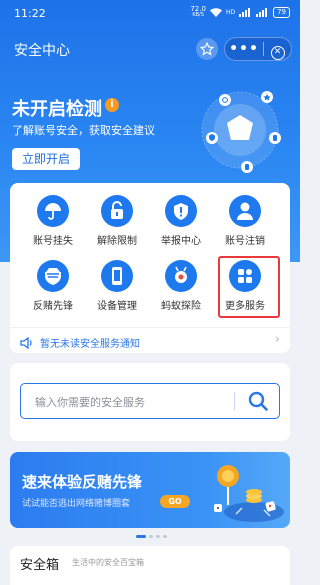 The image size is (320, 585). Describe the element at coordinates (281, 12) in the screenshot. I see `battery-icon: 79` at that location.